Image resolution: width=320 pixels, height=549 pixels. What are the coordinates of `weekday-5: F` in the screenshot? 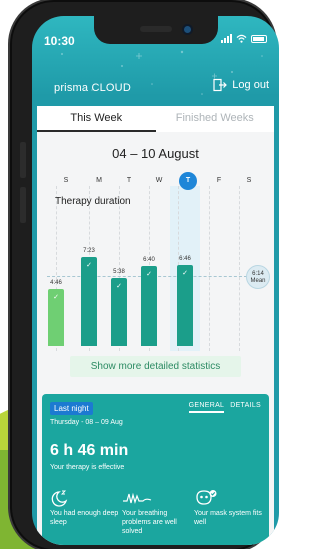 It's located at (219, 181).